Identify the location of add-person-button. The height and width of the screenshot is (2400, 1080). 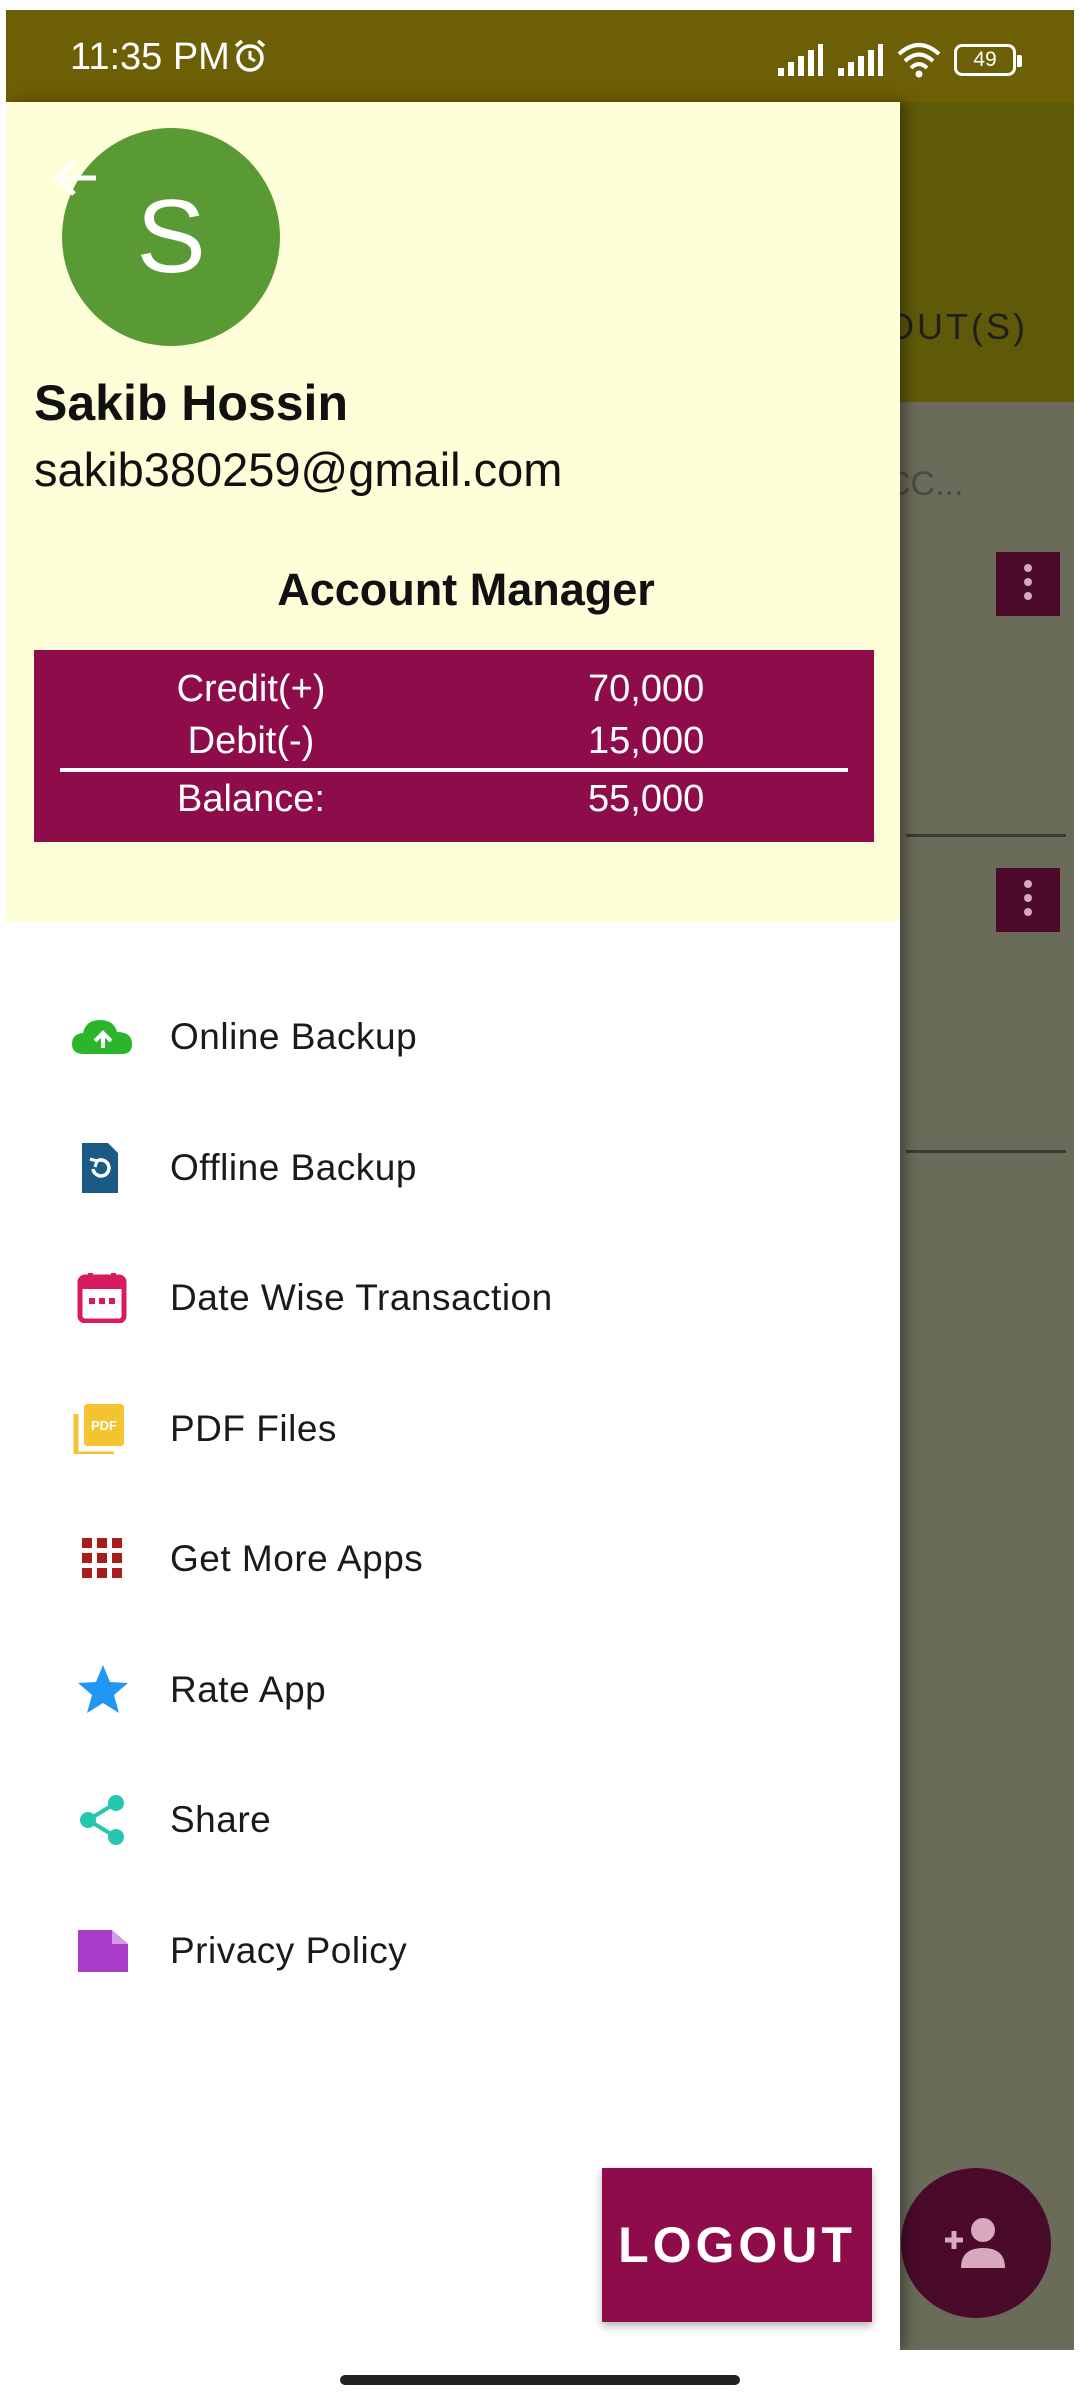
(976, 2243).